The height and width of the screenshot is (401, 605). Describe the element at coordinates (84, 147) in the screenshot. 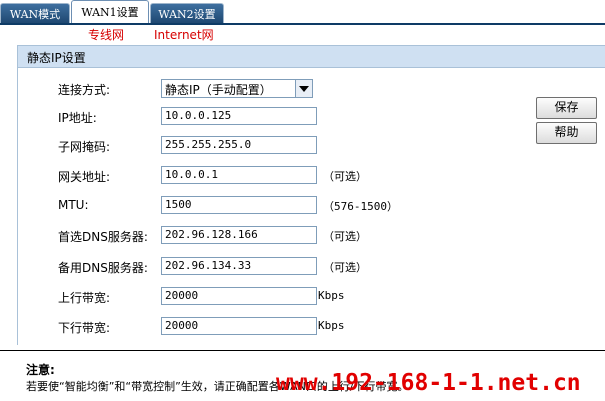

I see `subnet-mask-label: 子网掩码:` at that location.